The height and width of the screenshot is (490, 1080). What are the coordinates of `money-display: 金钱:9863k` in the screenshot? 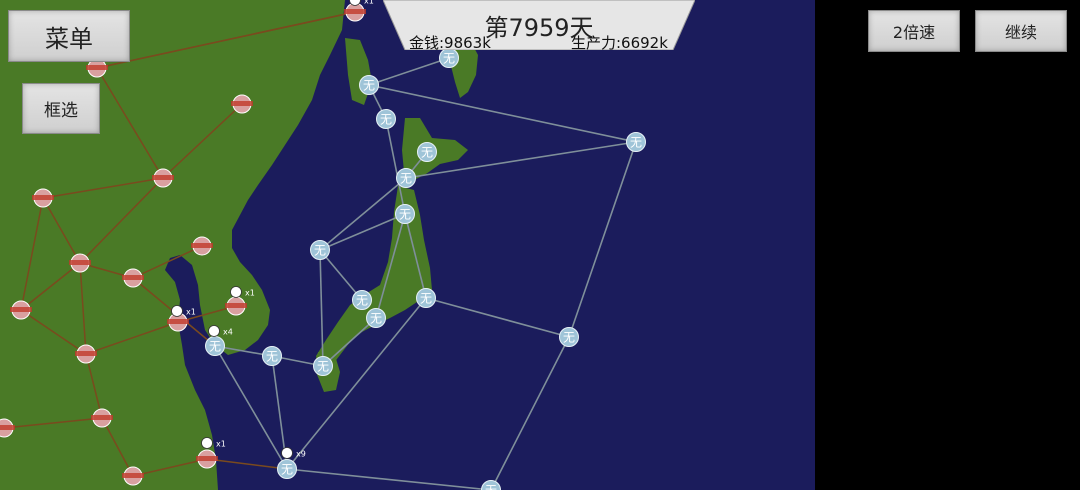 It's located at (450, 43).